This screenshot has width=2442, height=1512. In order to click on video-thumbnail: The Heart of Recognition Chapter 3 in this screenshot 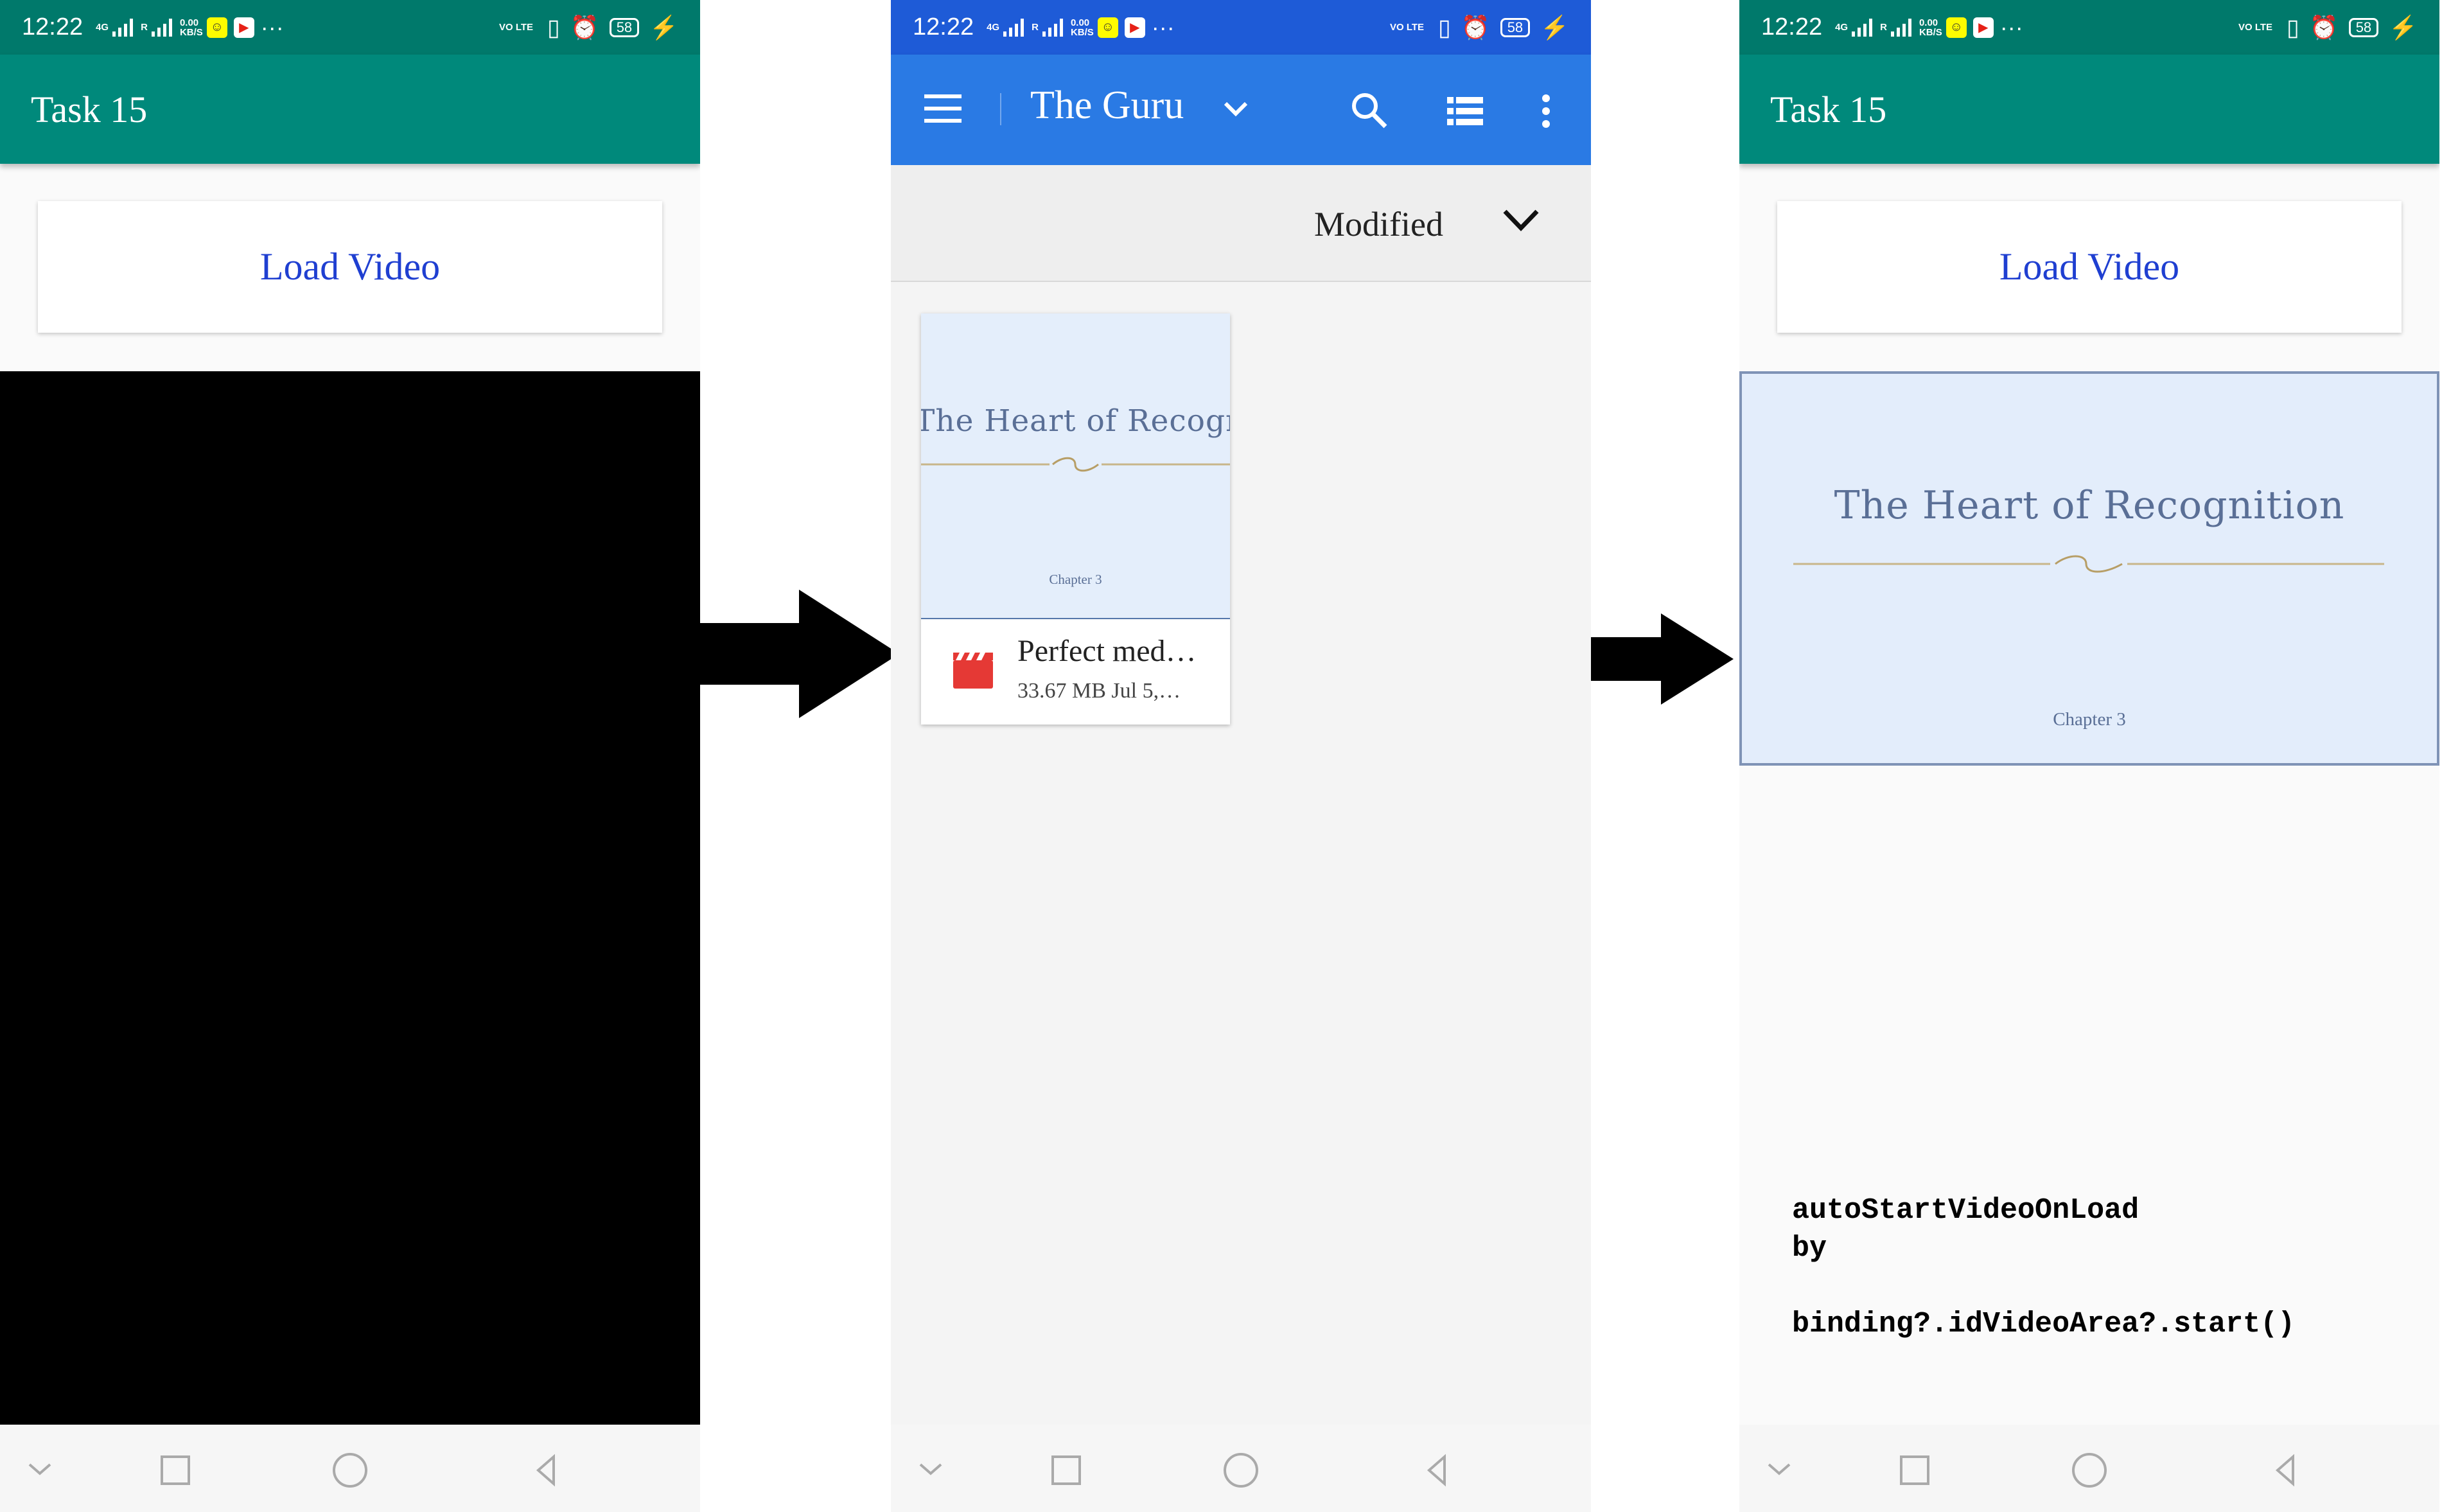, I will do `click(1075, 466)`.